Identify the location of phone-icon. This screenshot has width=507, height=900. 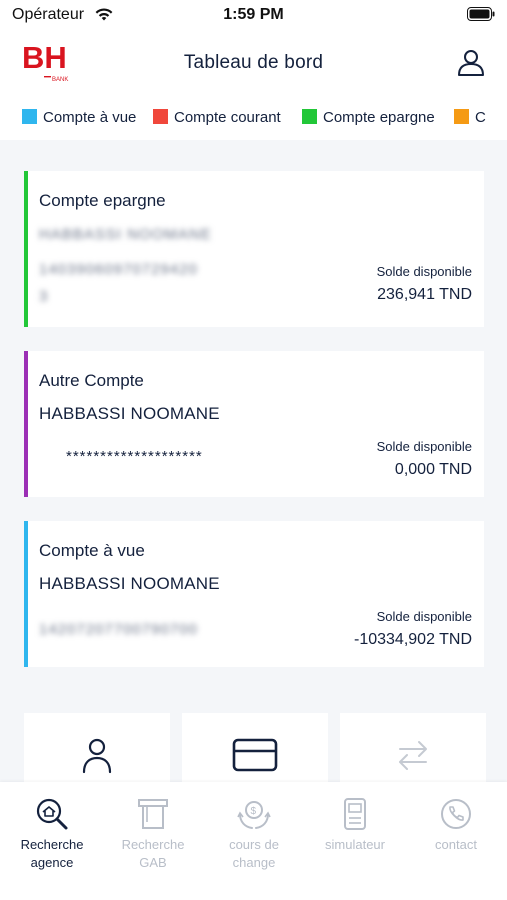
(456, 814).